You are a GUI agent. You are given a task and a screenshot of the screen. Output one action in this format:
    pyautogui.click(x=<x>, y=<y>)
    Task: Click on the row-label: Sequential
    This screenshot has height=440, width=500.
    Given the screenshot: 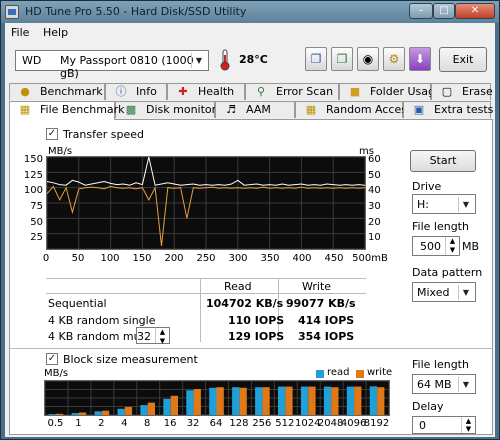 What is the action you would take?
    pyautogui.click(x=77, y=303)
    